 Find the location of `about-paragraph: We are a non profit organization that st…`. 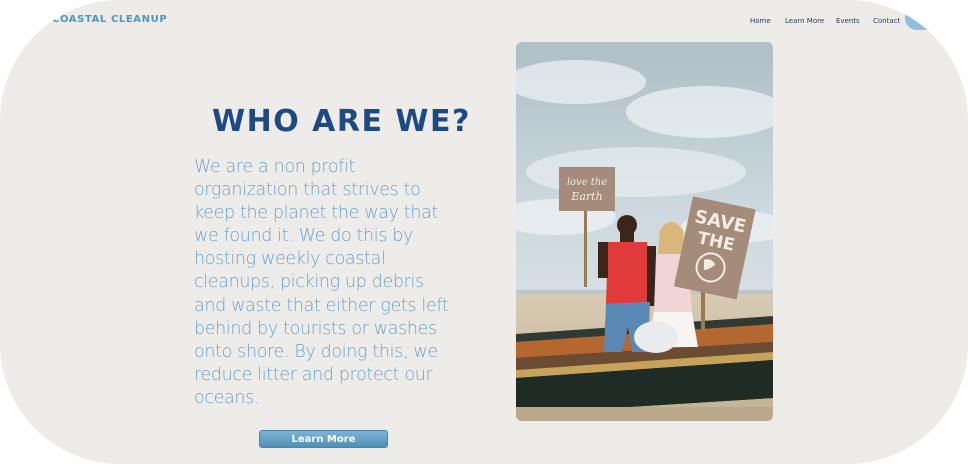

about-paragraph: We are a non profit organization that st… is located at coordinates (321, 282).